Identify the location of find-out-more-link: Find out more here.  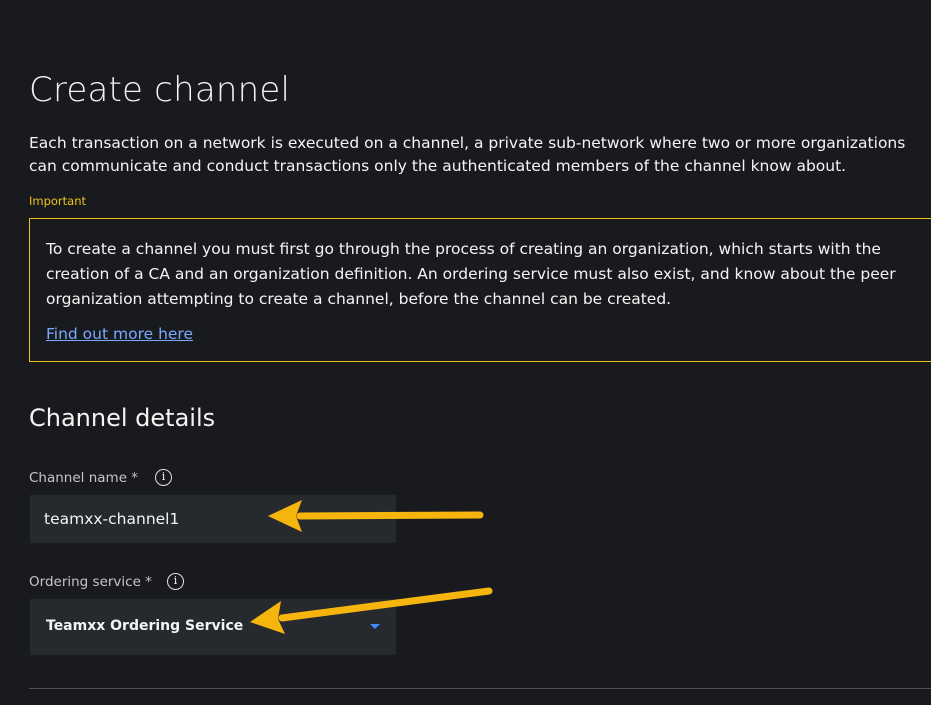
(119, 334).